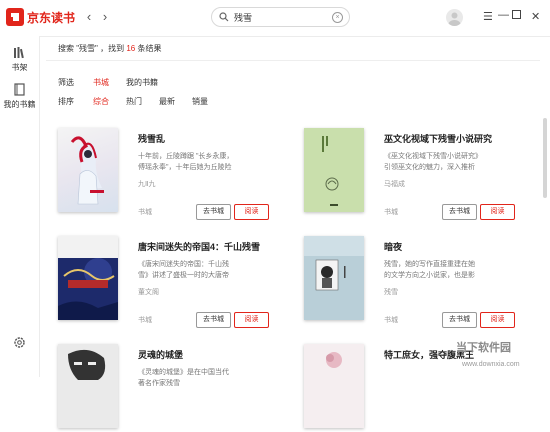 The image size is (550, 432). What do you see at coordinates (183, 378) in the screenshot?
I see `book-description: 《灵魂的城堡》是在中国当代著名作家残雪` at bounding box center [183, 378].